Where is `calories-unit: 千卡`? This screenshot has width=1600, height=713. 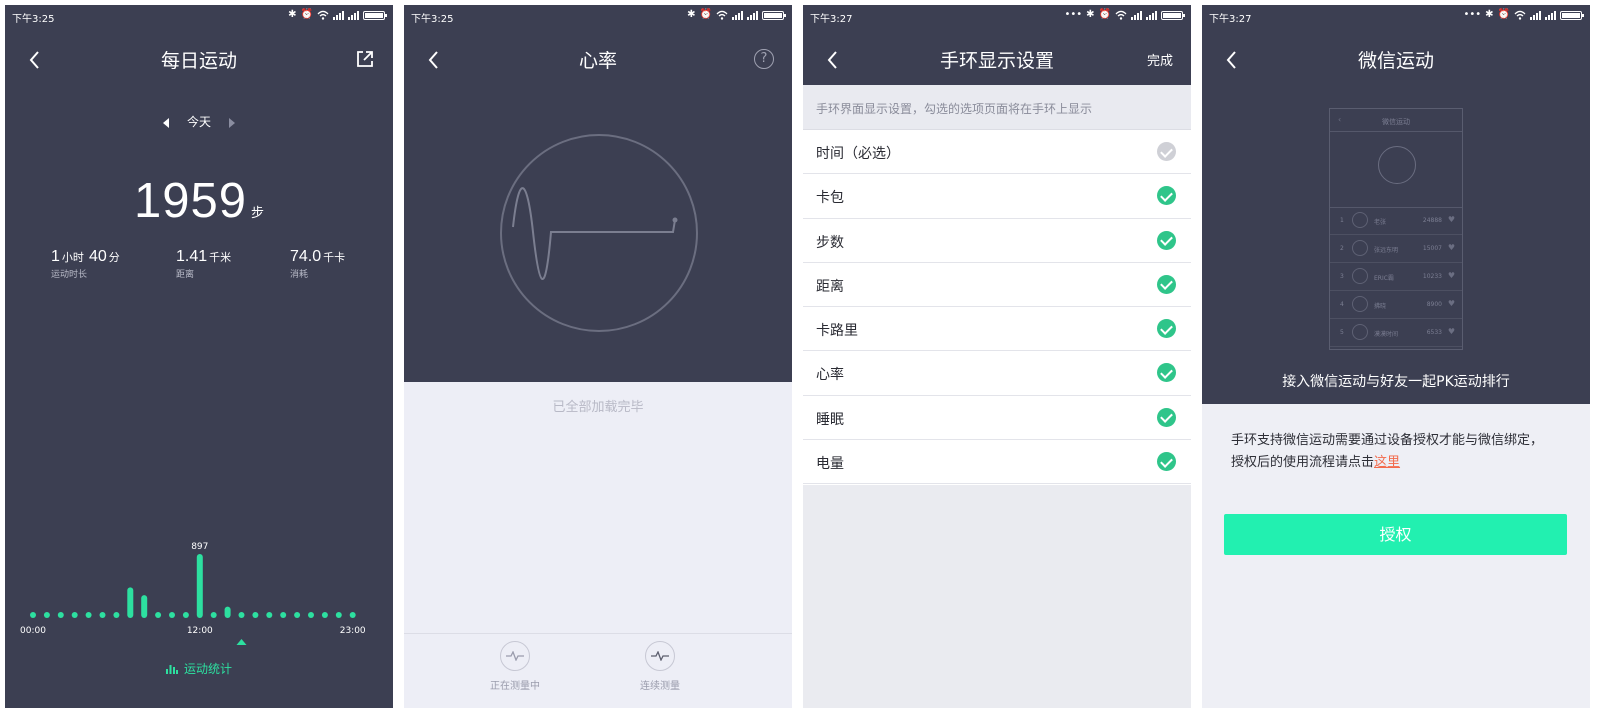
calories-unit: 千卡 is located at coordinates (334, 257).